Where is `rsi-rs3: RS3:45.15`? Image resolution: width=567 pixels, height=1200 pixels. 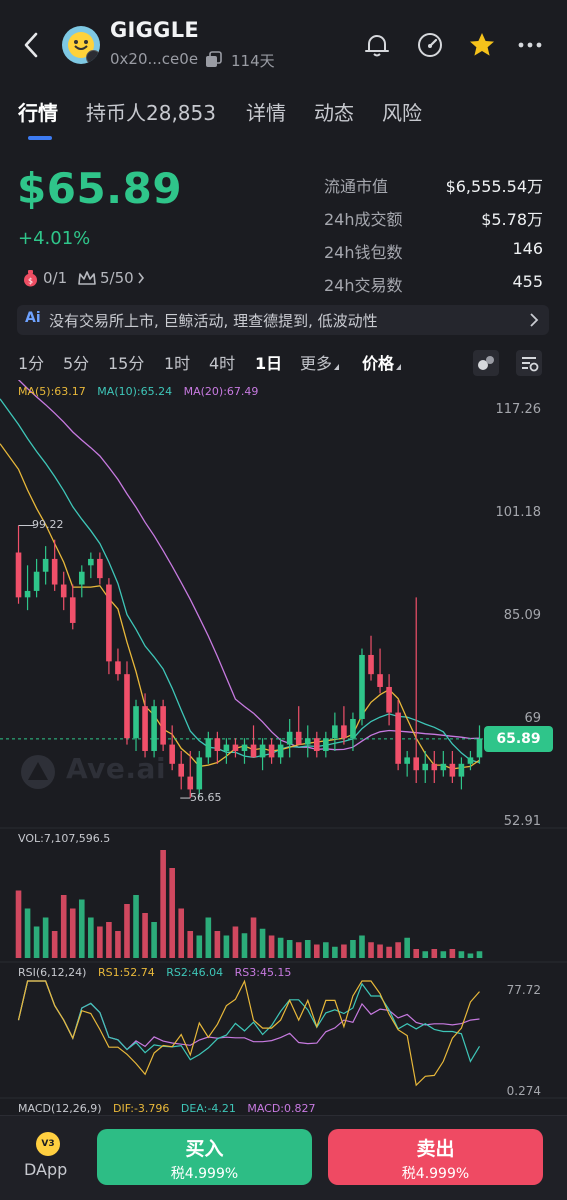
rsi-rs3: RS3:45.15 is located at coordinates (263, 972).